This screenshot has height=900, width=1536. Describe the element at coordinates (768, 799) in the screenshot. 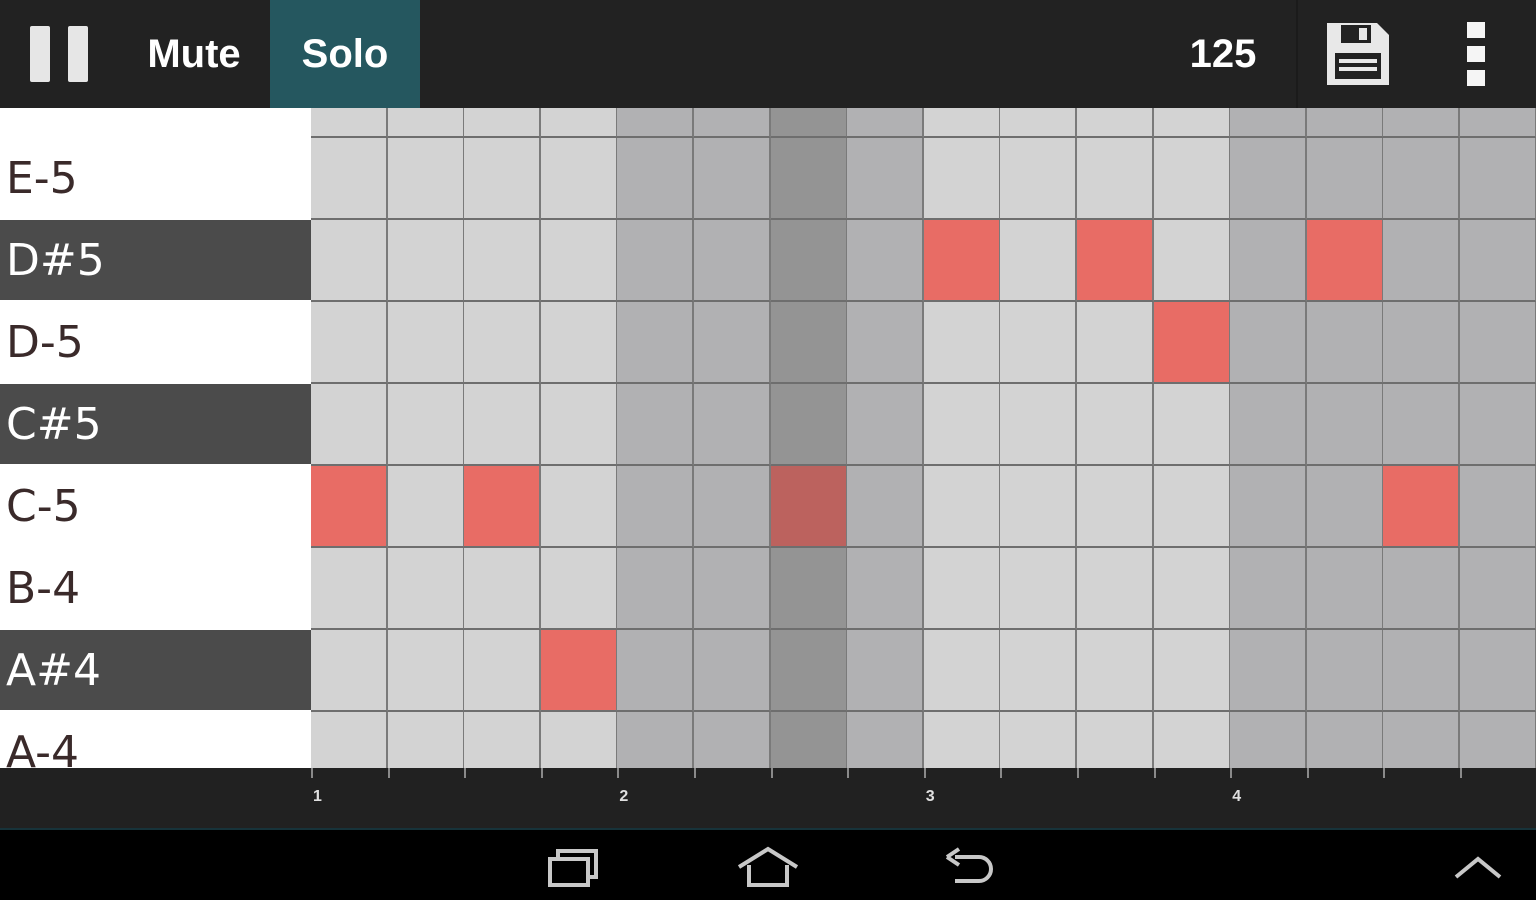

I see `timeline-ruler: 1 2 3 4` at that location.